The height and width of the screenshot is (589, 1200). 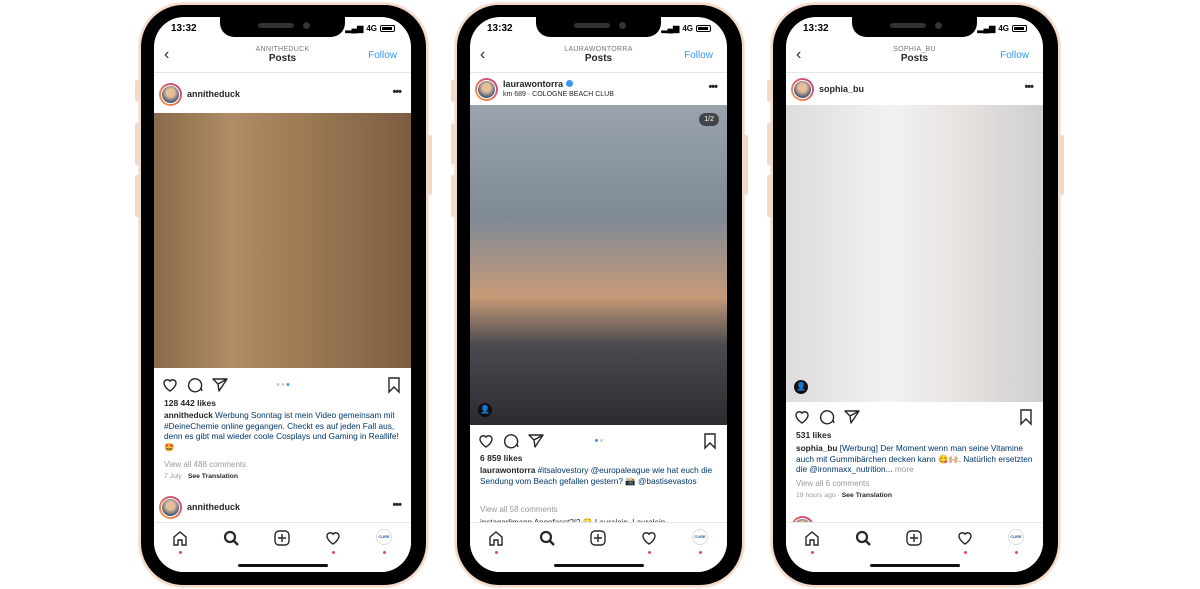 I want to click on next-post-header: annitheduck •••, so click(x=282, y=508).